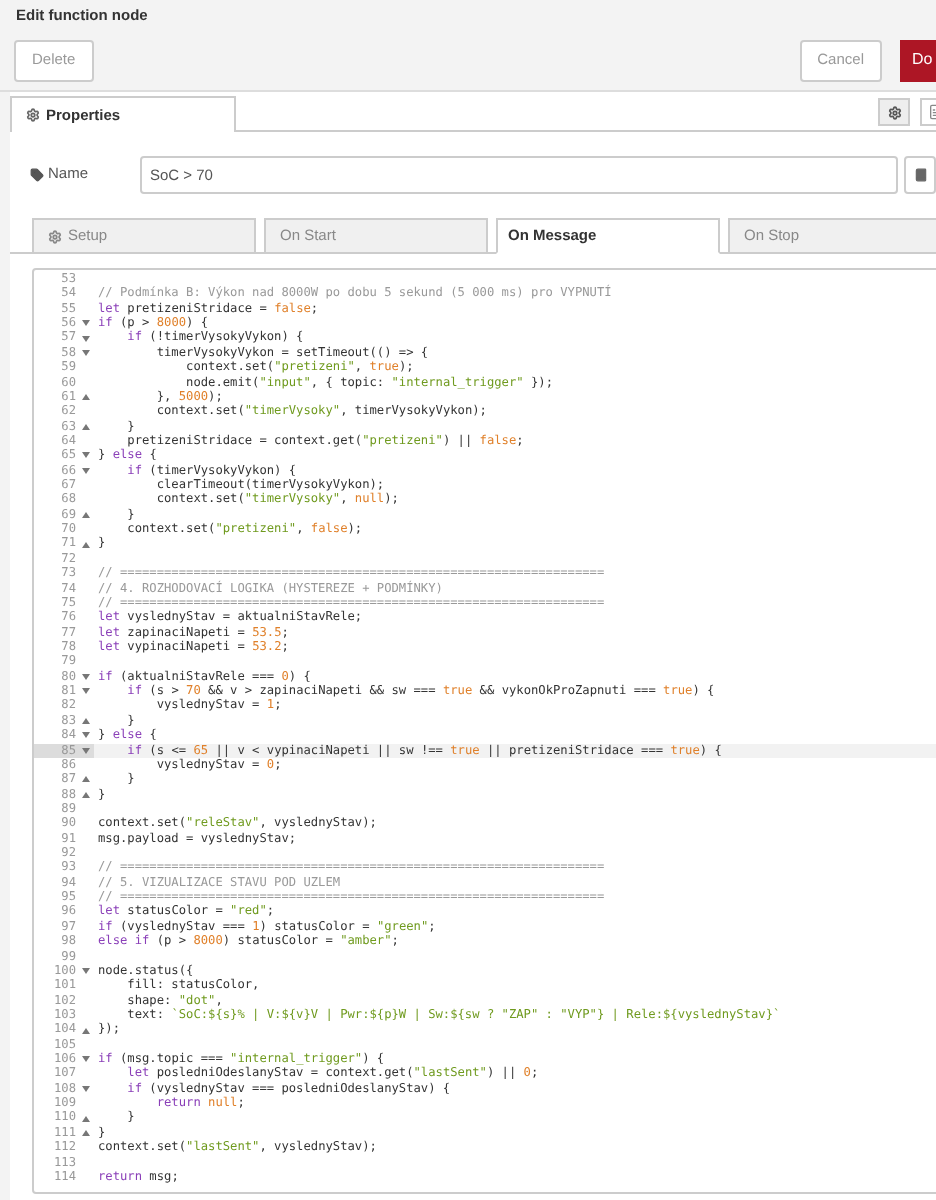 The height and width of the screenshot is (1200, 936). I want to click on tag-icon, so click(37, 174).